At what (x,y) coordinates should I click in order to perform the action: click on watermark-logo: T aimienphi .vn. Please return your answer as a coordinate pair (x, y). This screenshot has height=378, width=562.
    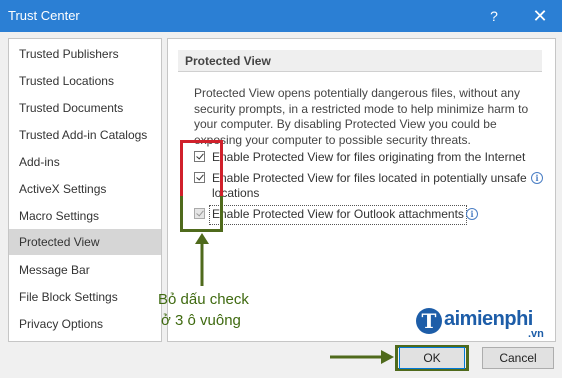
    Looking at the image, I should click on (486, 324).